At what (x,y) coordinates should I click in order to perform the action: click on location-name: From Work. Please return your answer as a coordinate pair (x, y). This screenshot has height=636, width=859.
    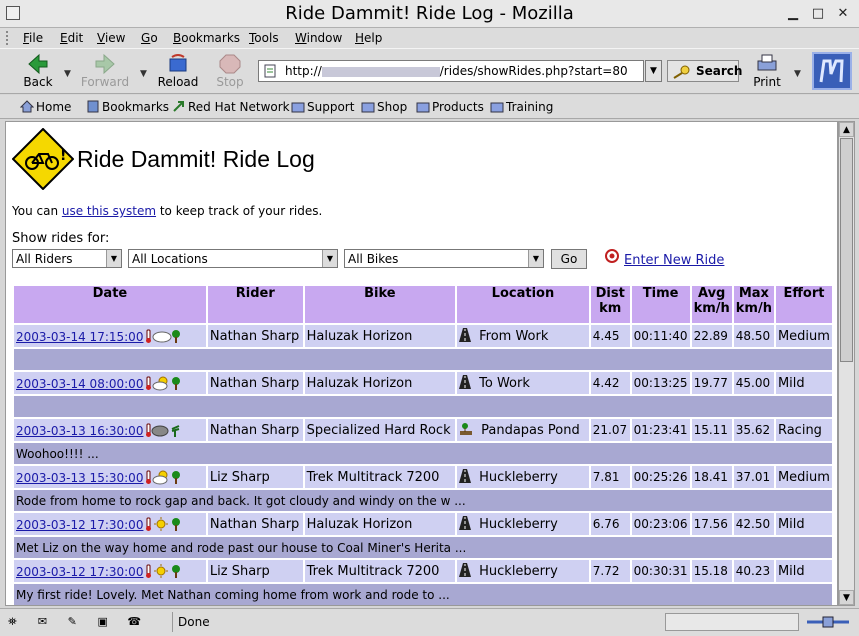
    Looking at the image, I should click on (514, 336).